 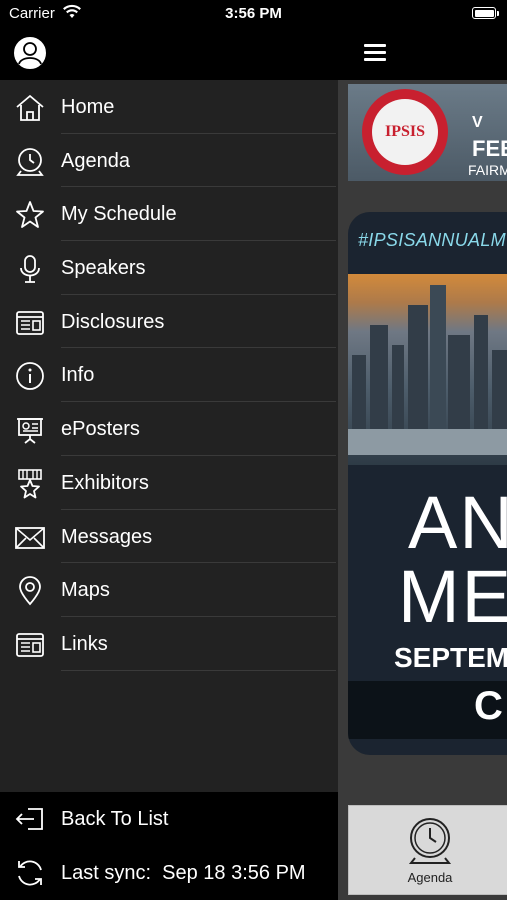 I want to click on promo-hashtag: #IPSISANNUALM, so click(x=432, y=240).